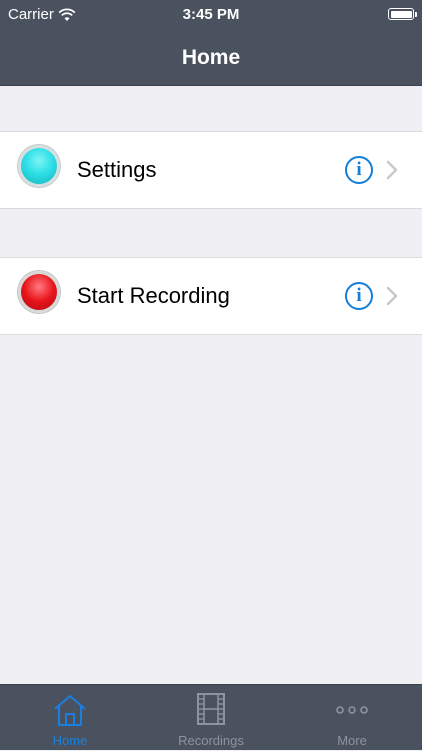  I want to click on tab-more-label: More, so click(352, 740).